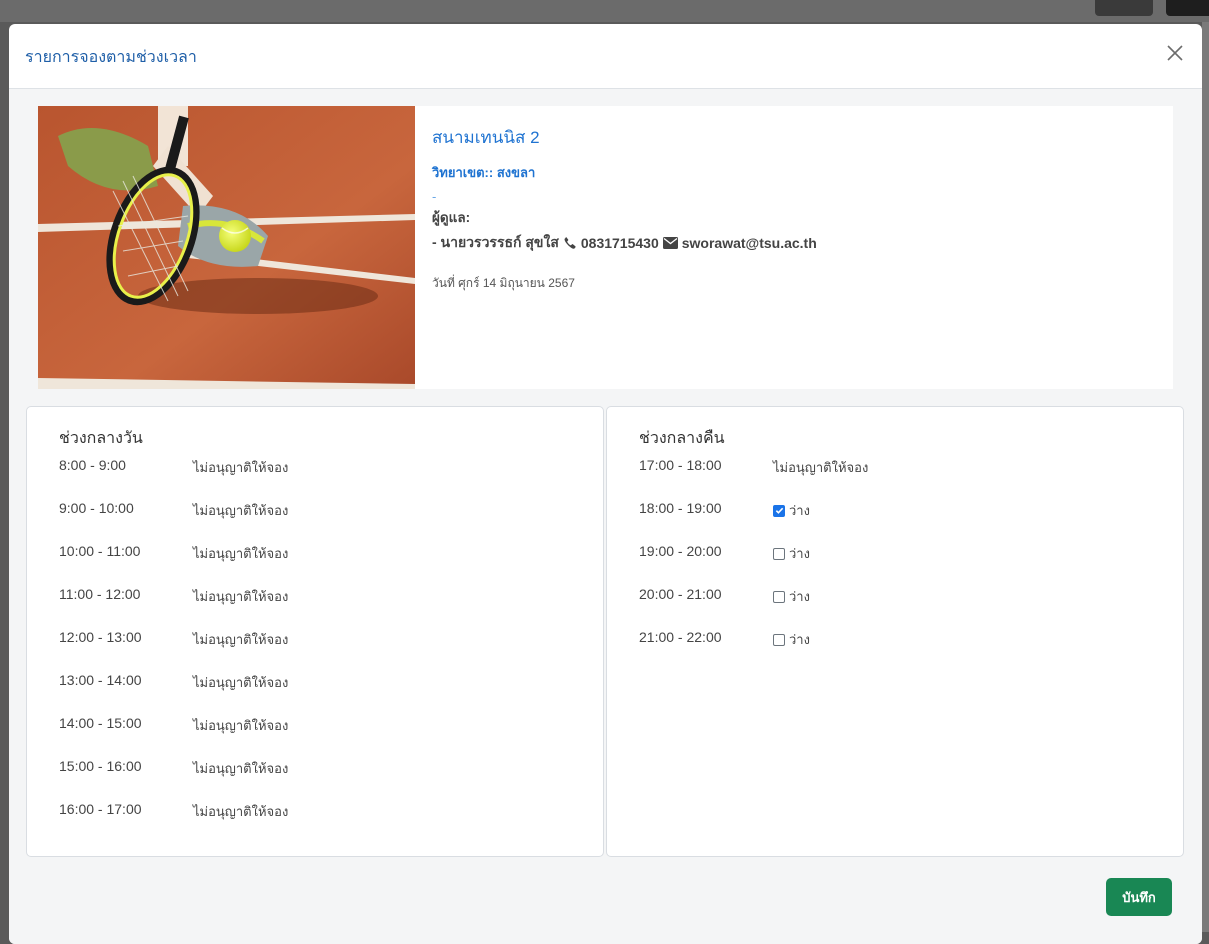 The height and width of the screenshot is (944, 1209). What do you see at coordinates (906, 607) in the screenshot?
I see `slot-row: 20:00 - 21:00 ว่าง` at bounding box center [906, 607].